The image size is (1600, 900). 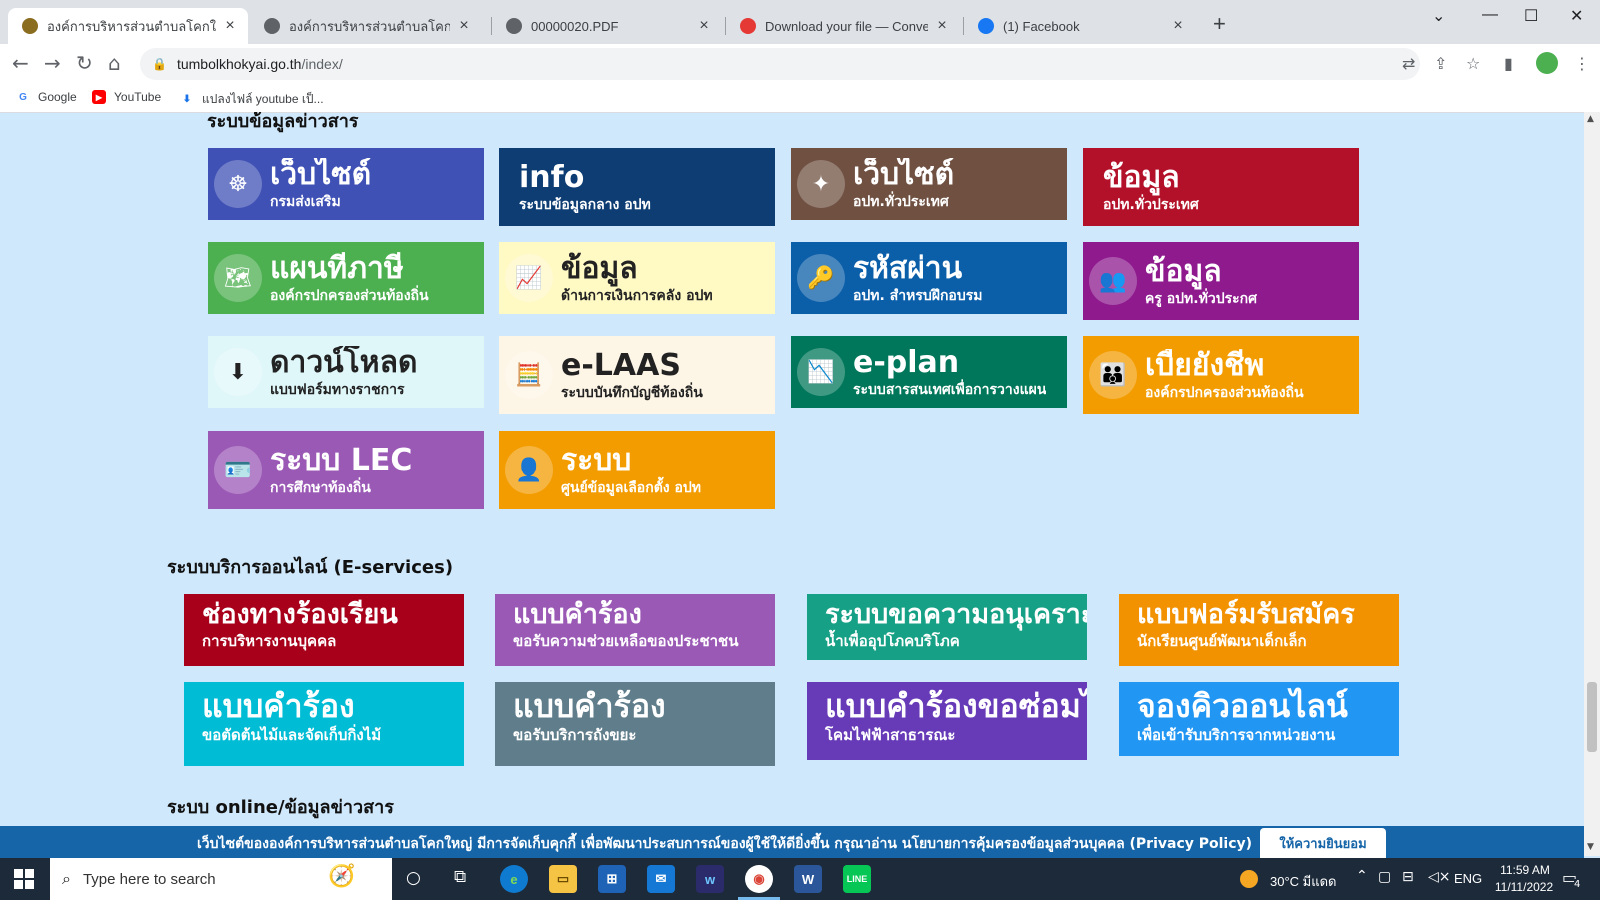 I want to click on lock-icon: 🔒, so click(x=159, y=64).